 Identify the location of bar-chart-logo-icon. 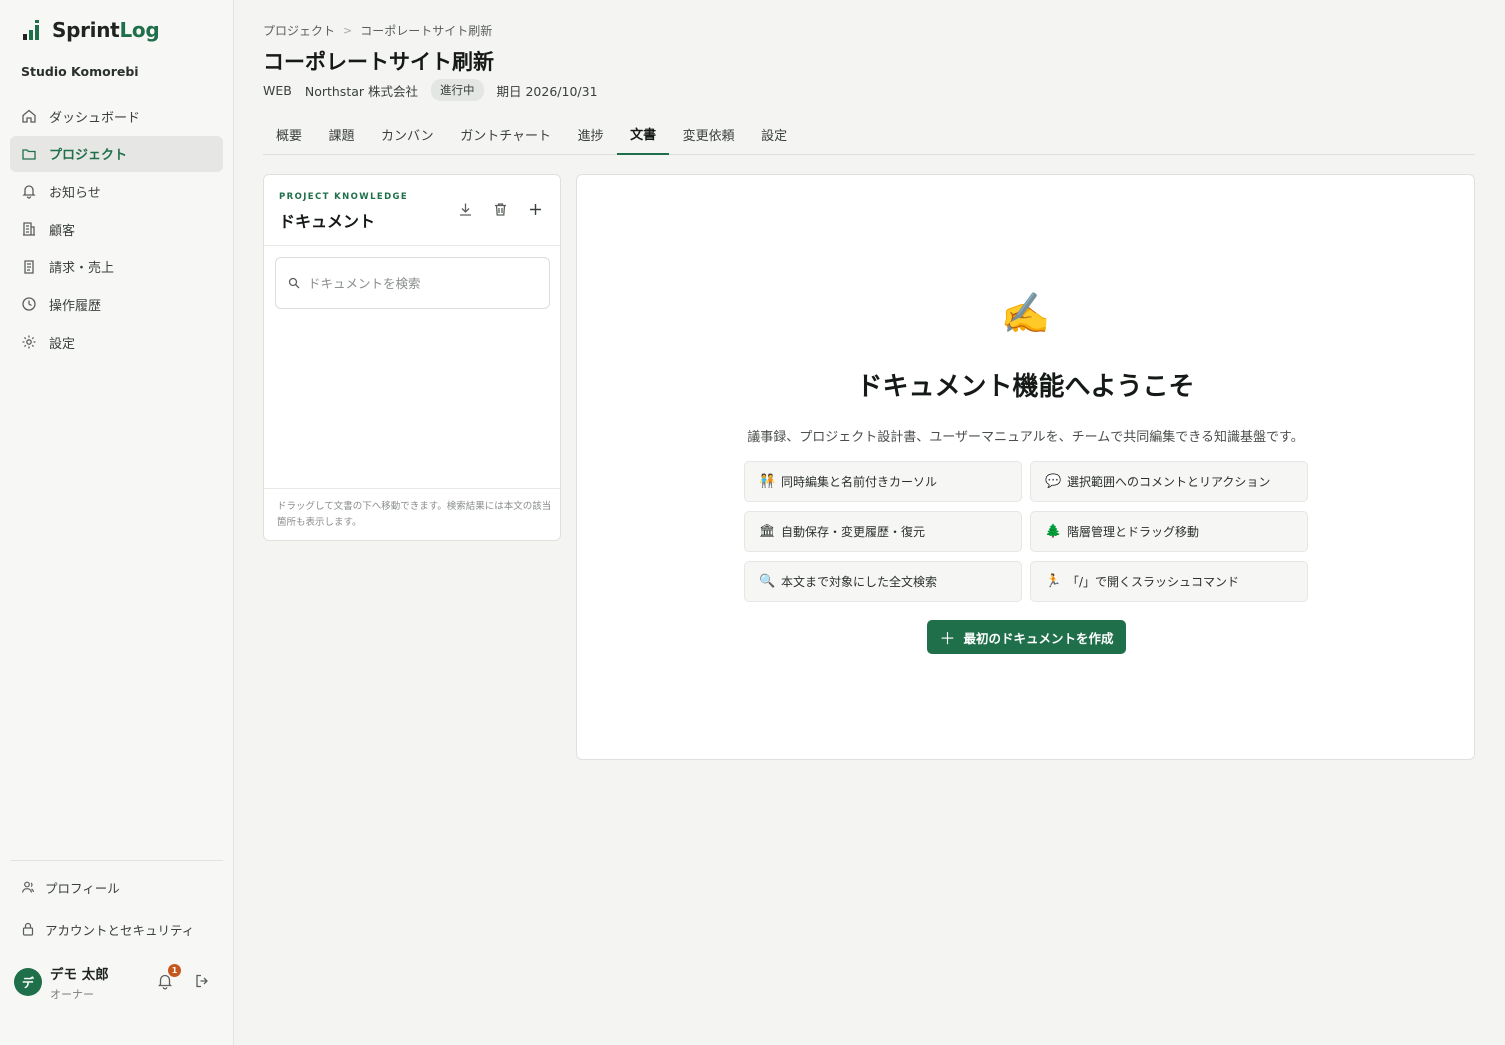
(31, 30).